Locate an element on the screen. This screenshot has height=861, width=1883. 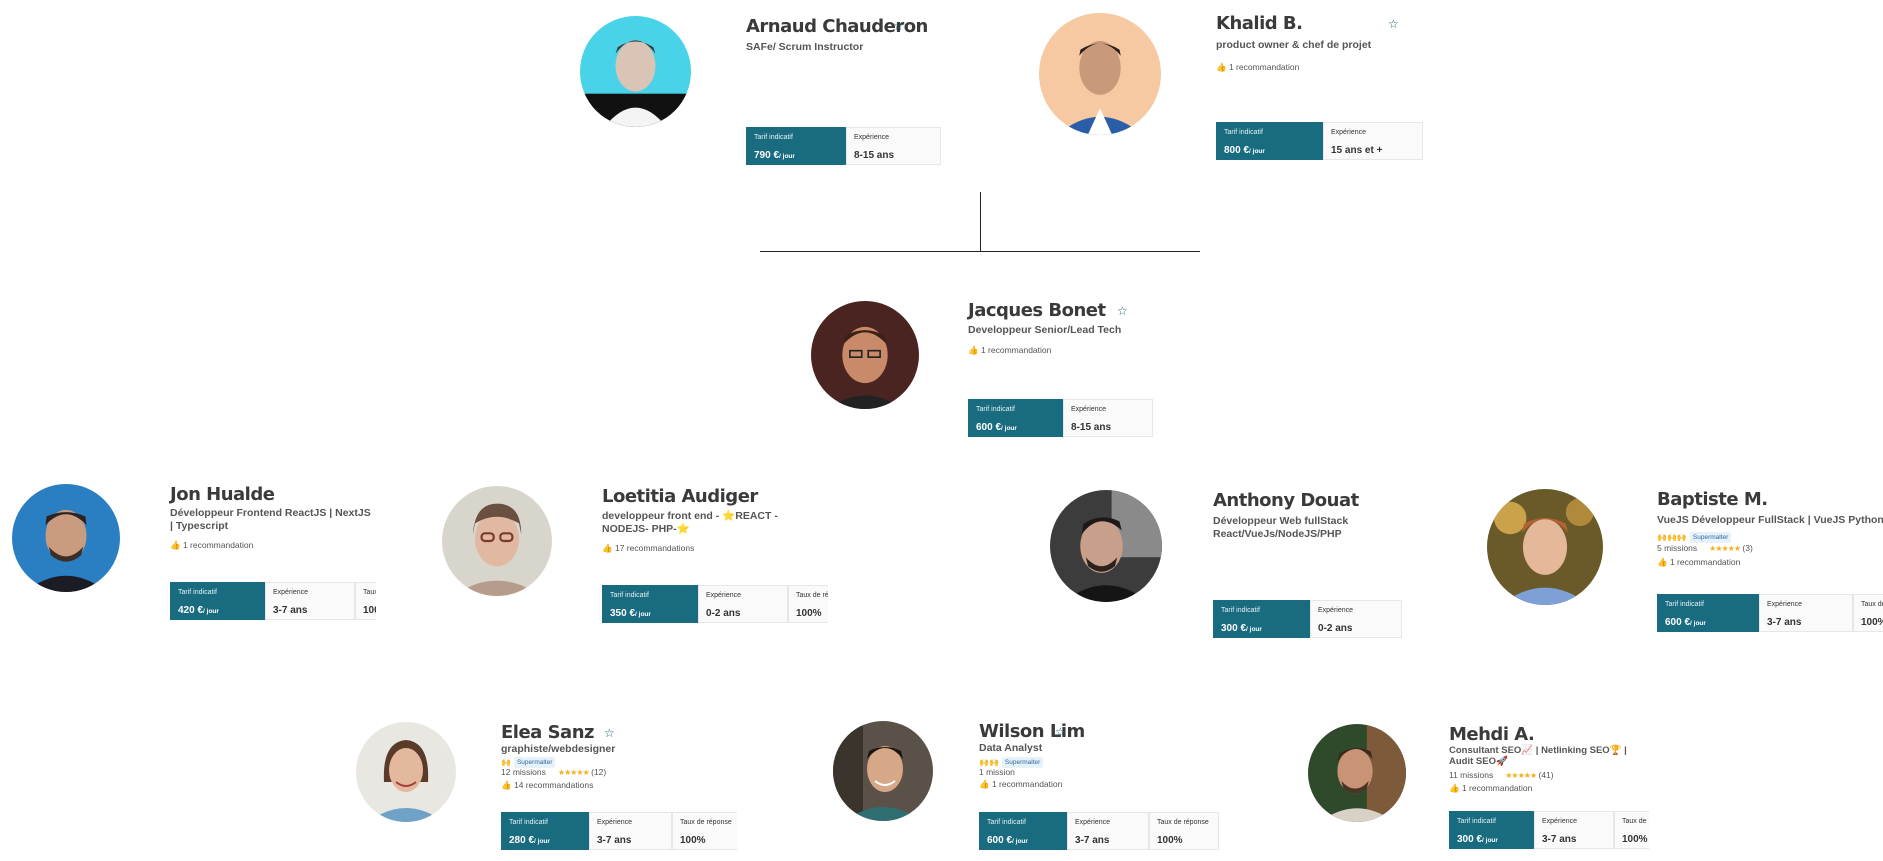
recommendation-count: 👍 14 recommandations is located at coordinates (547, 785).